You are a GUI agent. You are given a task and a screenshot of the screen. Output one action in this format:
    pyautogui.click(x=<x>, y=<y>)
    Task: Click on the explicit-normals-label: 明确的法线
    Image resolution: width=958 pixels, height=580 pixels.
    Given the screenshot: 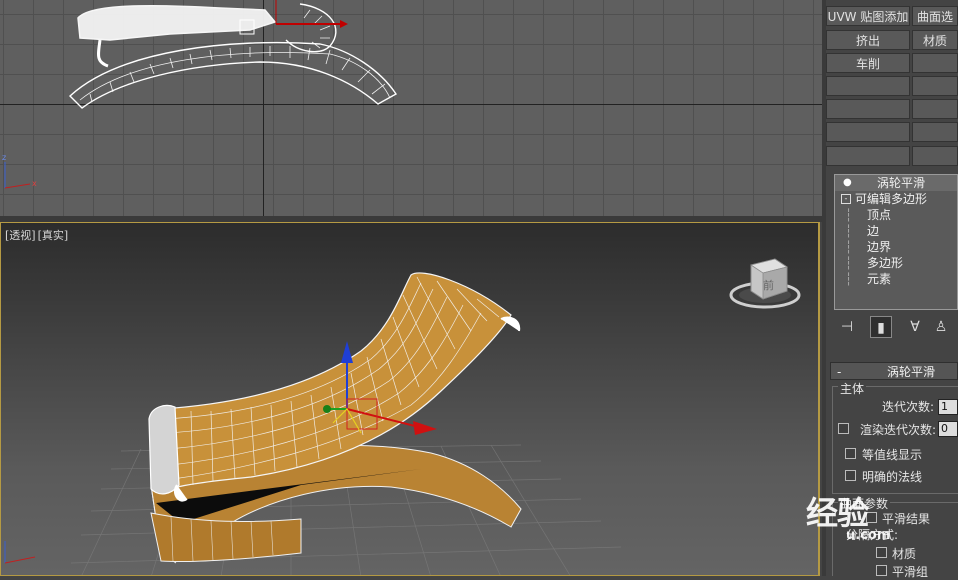 What is the action you would take?
    pyautogui.click(x=892, y=477)
    